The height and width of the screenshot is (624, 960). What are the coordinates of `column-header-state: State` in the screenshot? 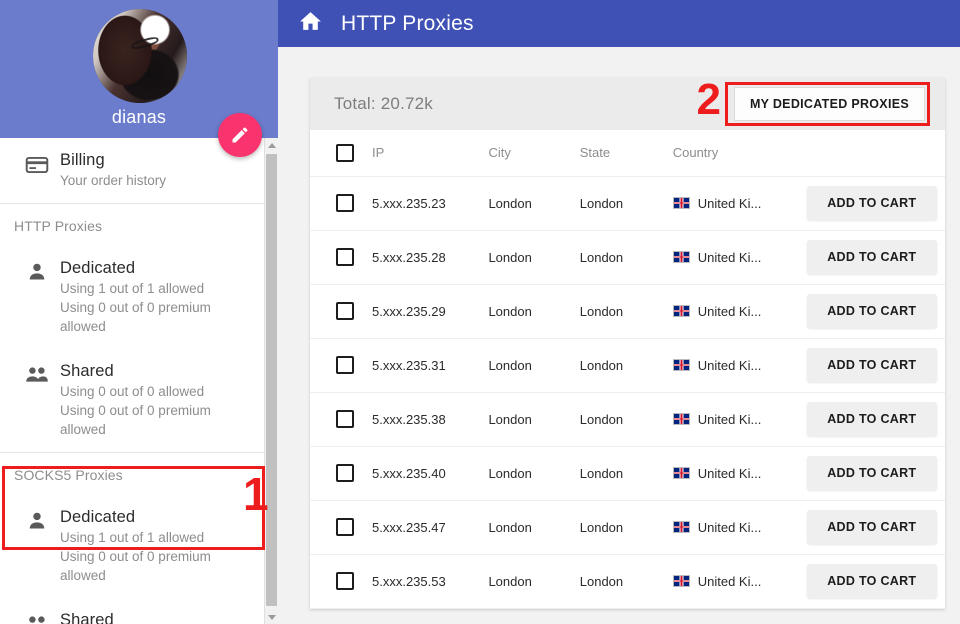 It's located at (626, 153).